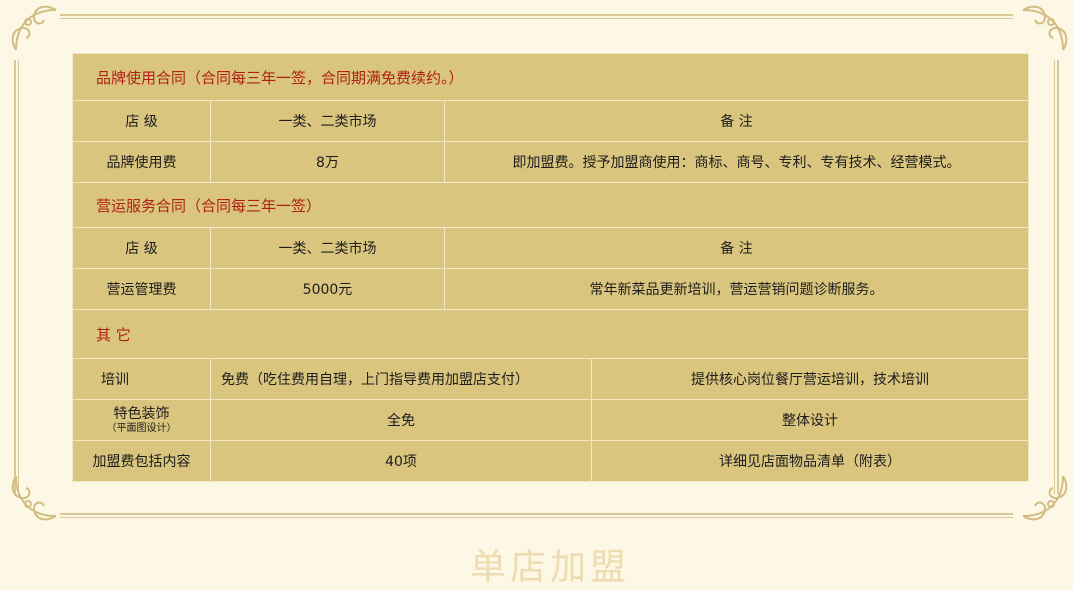 Image resolution: width=1073 pixels, height=590 pixels. What do you see at coordinates (810, 379) in the screenshot?
I see `other-row-note: 提供核心岗位餐厅营运培训，技术培训` at bounding box center [810, 379].